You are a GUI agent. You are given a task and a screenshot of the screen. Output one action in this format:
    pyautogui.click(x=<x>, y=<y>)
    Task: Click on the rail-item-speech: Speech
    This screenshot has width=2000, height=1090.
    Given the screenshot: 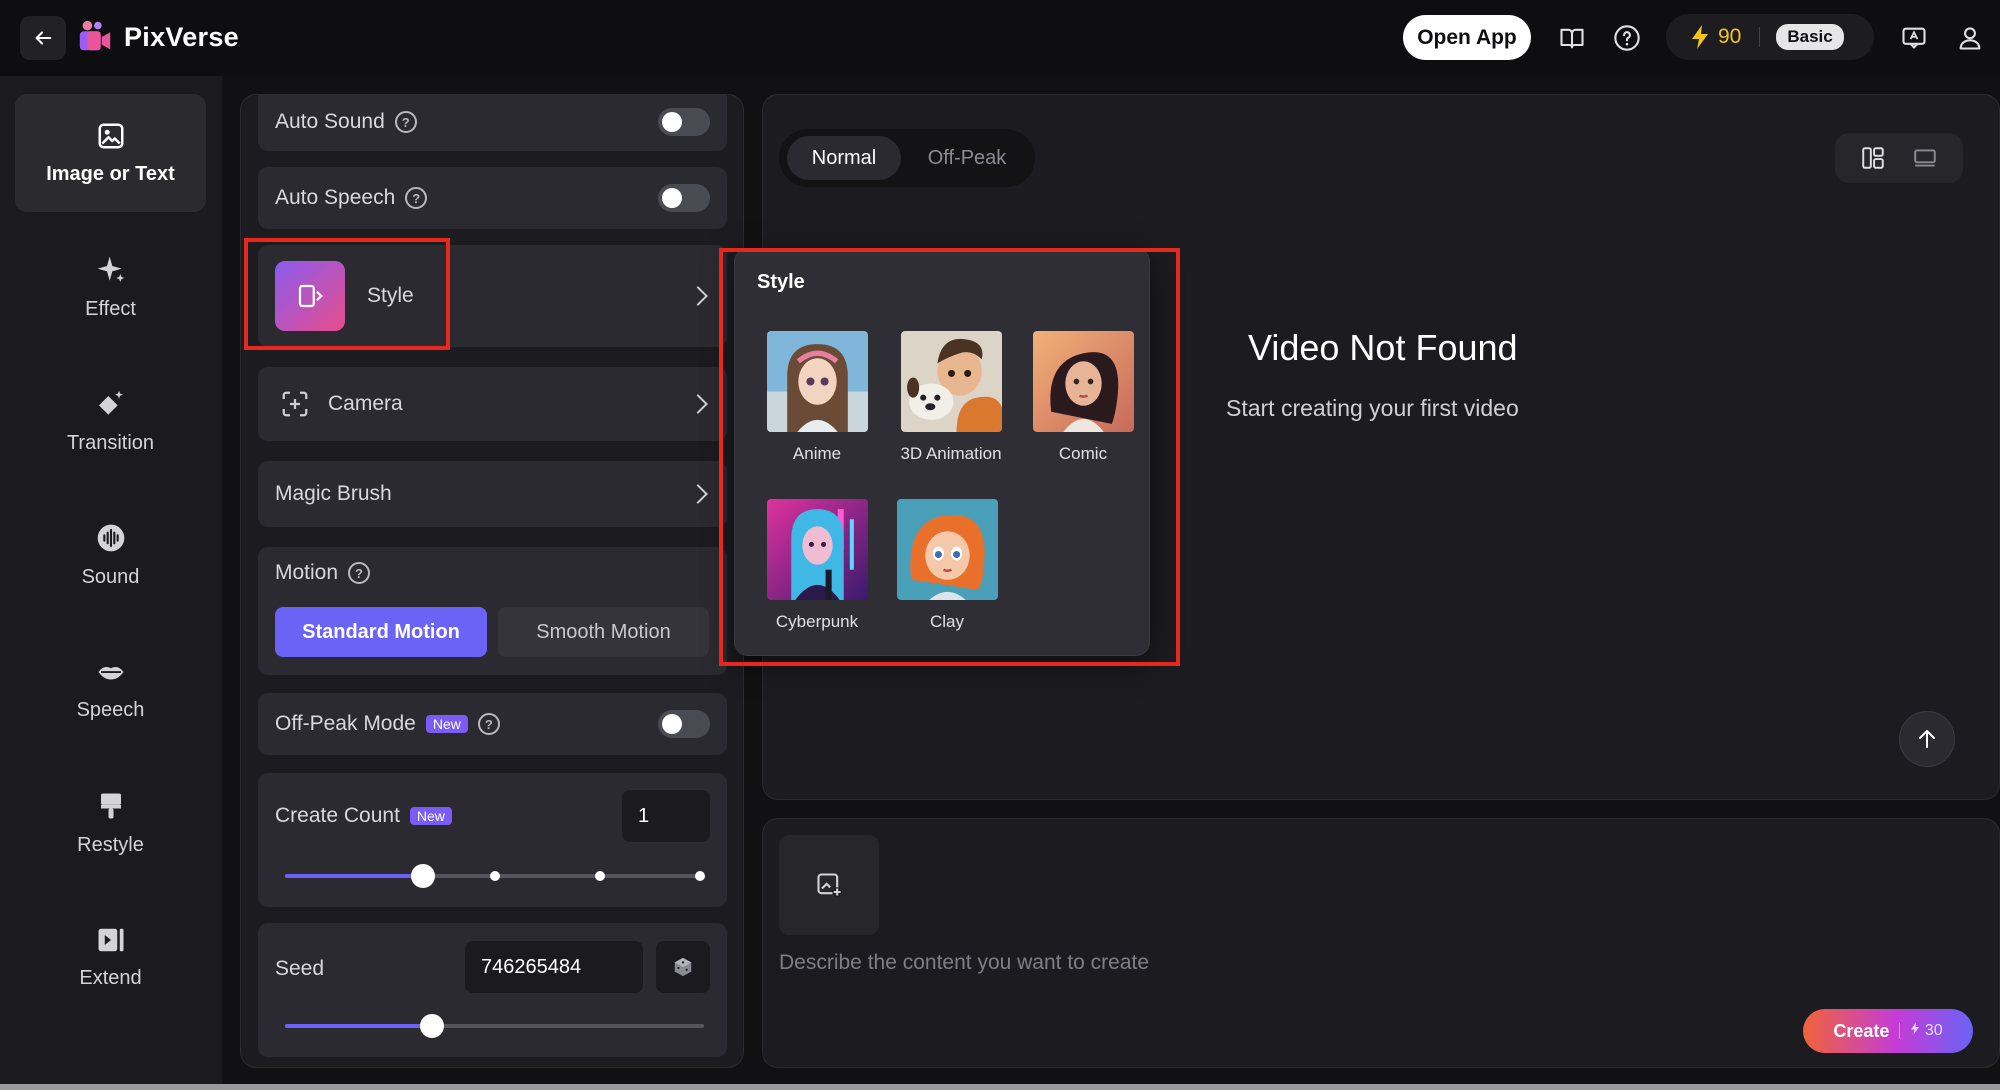 What is the action you would take?
    pyautogui.click(x=110, y=689)
    